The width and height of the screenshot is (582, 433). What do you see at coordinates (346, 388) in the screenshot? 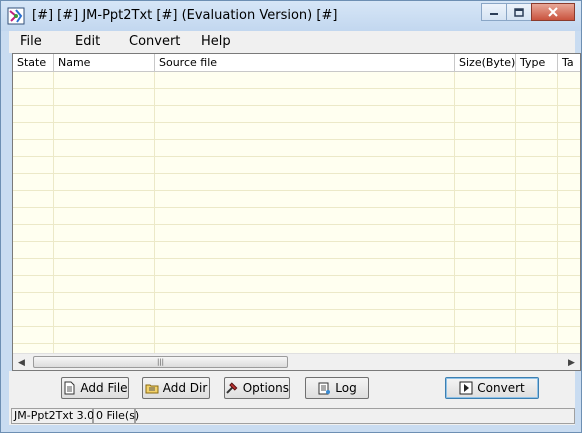
I see `log-label: Log` at bounding box center [346, 388].